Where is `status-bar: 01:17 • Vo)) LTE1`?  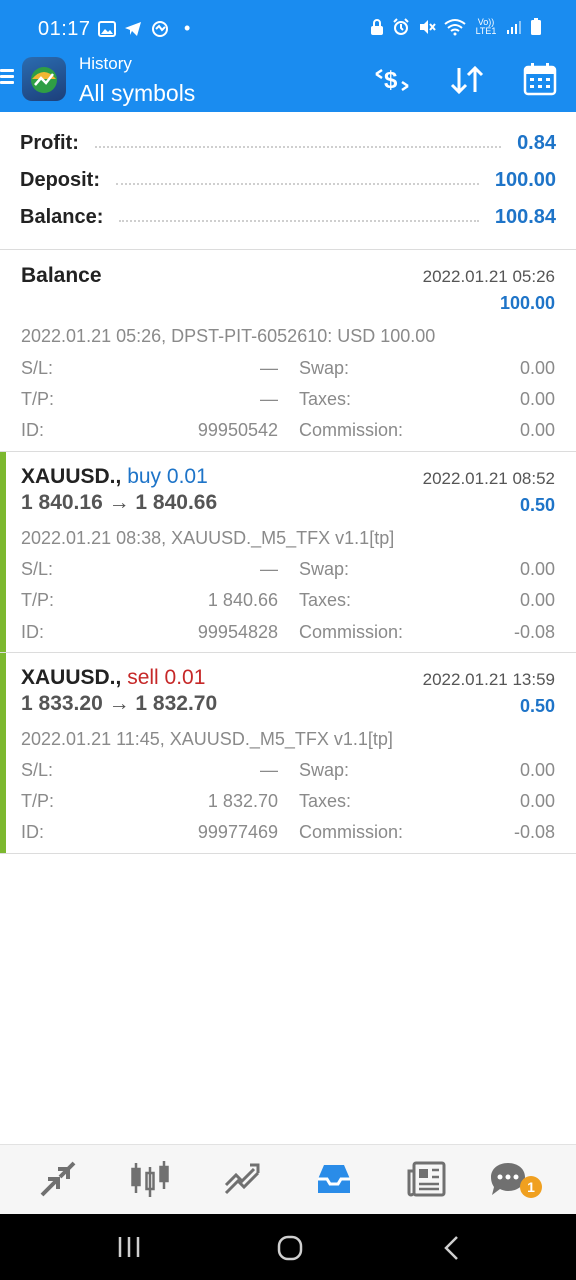 status-bar: 01:17 • Vo)) LTE1 is located at coordinates (288, 28).